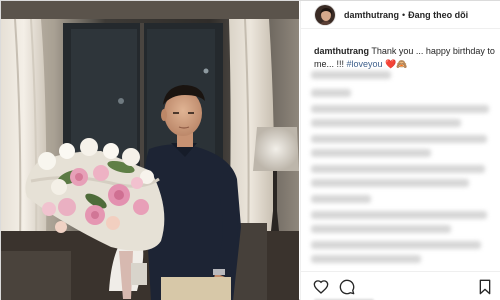 This screenshot has width=500, height=300. I want to click on avatar, so click(325, 14).